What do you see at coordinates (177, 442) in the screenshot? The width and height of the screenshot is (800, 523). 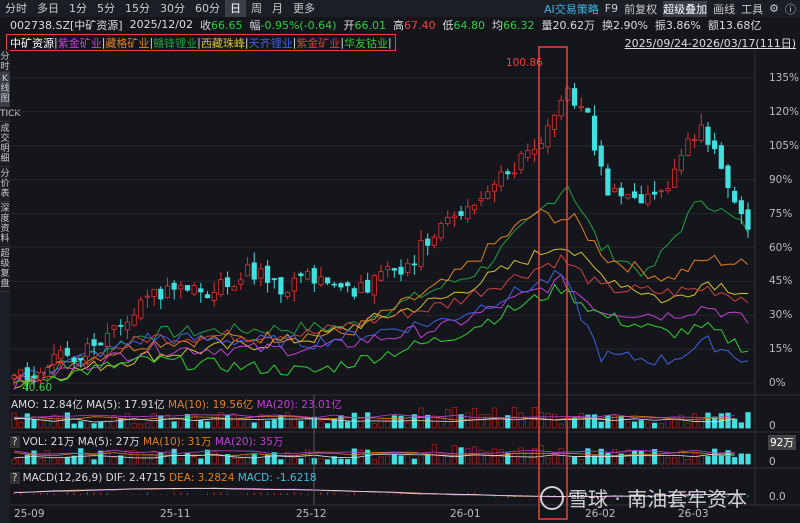 I see `vol-ma10: MA(10): 31万` at bounding box center [177, 442].